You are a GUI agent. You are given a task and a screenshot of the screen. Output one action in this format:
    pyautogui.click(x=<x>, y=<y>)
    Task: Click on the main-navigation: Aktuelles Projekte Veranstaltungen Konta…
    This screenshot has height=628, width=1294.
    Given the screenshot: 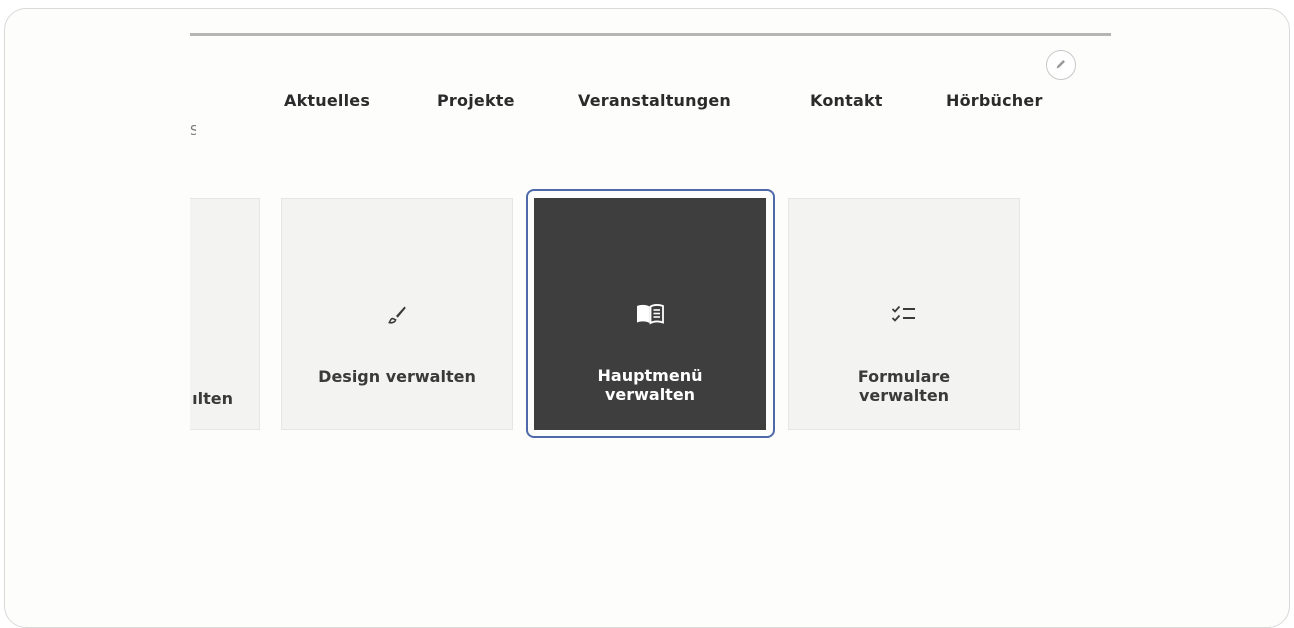 What is the action you would take?
    pyautogui.click(x=647, y=103)
    